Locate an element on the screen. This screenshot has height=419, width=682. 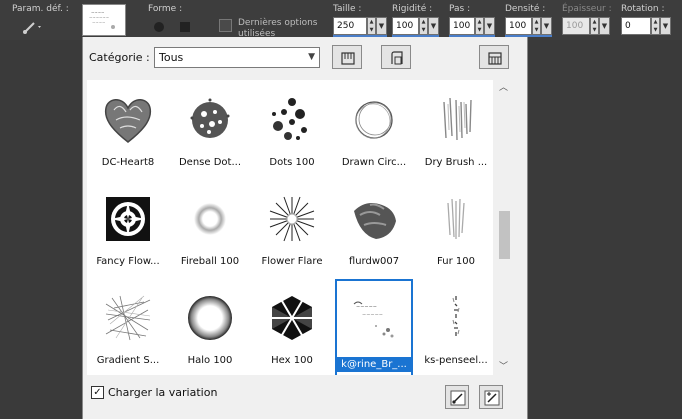
density-dropdown: ▼ is located at coordinates (546, 26).